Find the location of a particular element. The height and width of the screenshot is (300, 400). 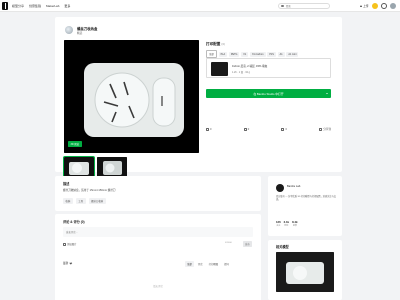

print-profile-header: 打印配置(3) is located at coordinates (215, 44).